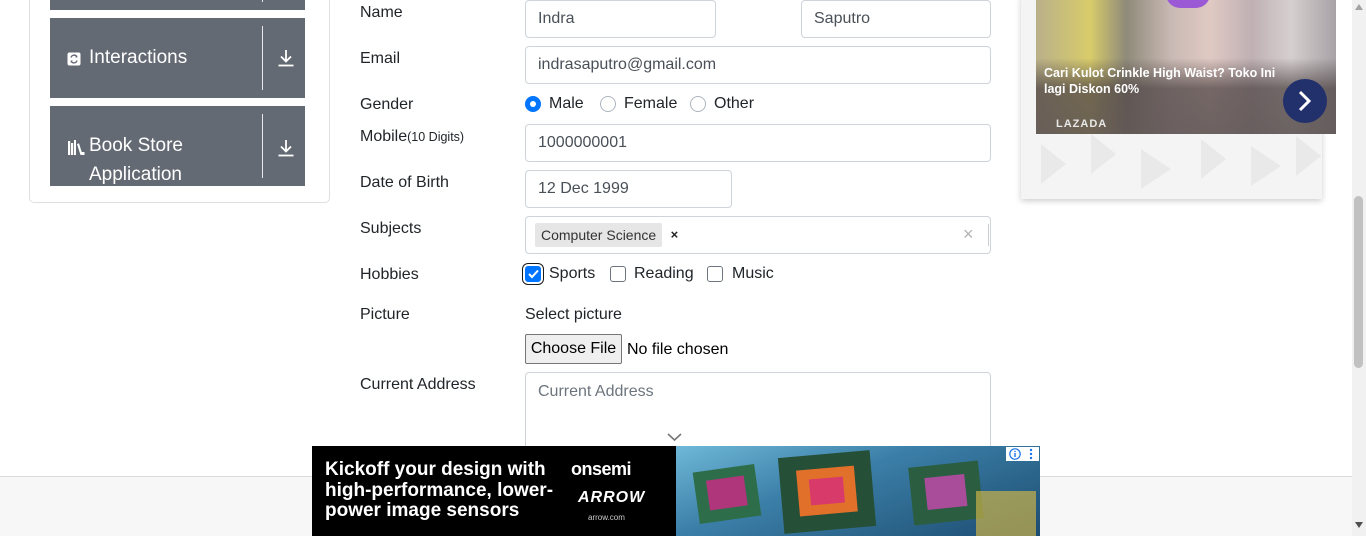 The height and width of the screenshot is (536, 1366). Describe the element at coordinates (618, 274) in the screenshot. I see `hobby-reading-checkbox` at that location.